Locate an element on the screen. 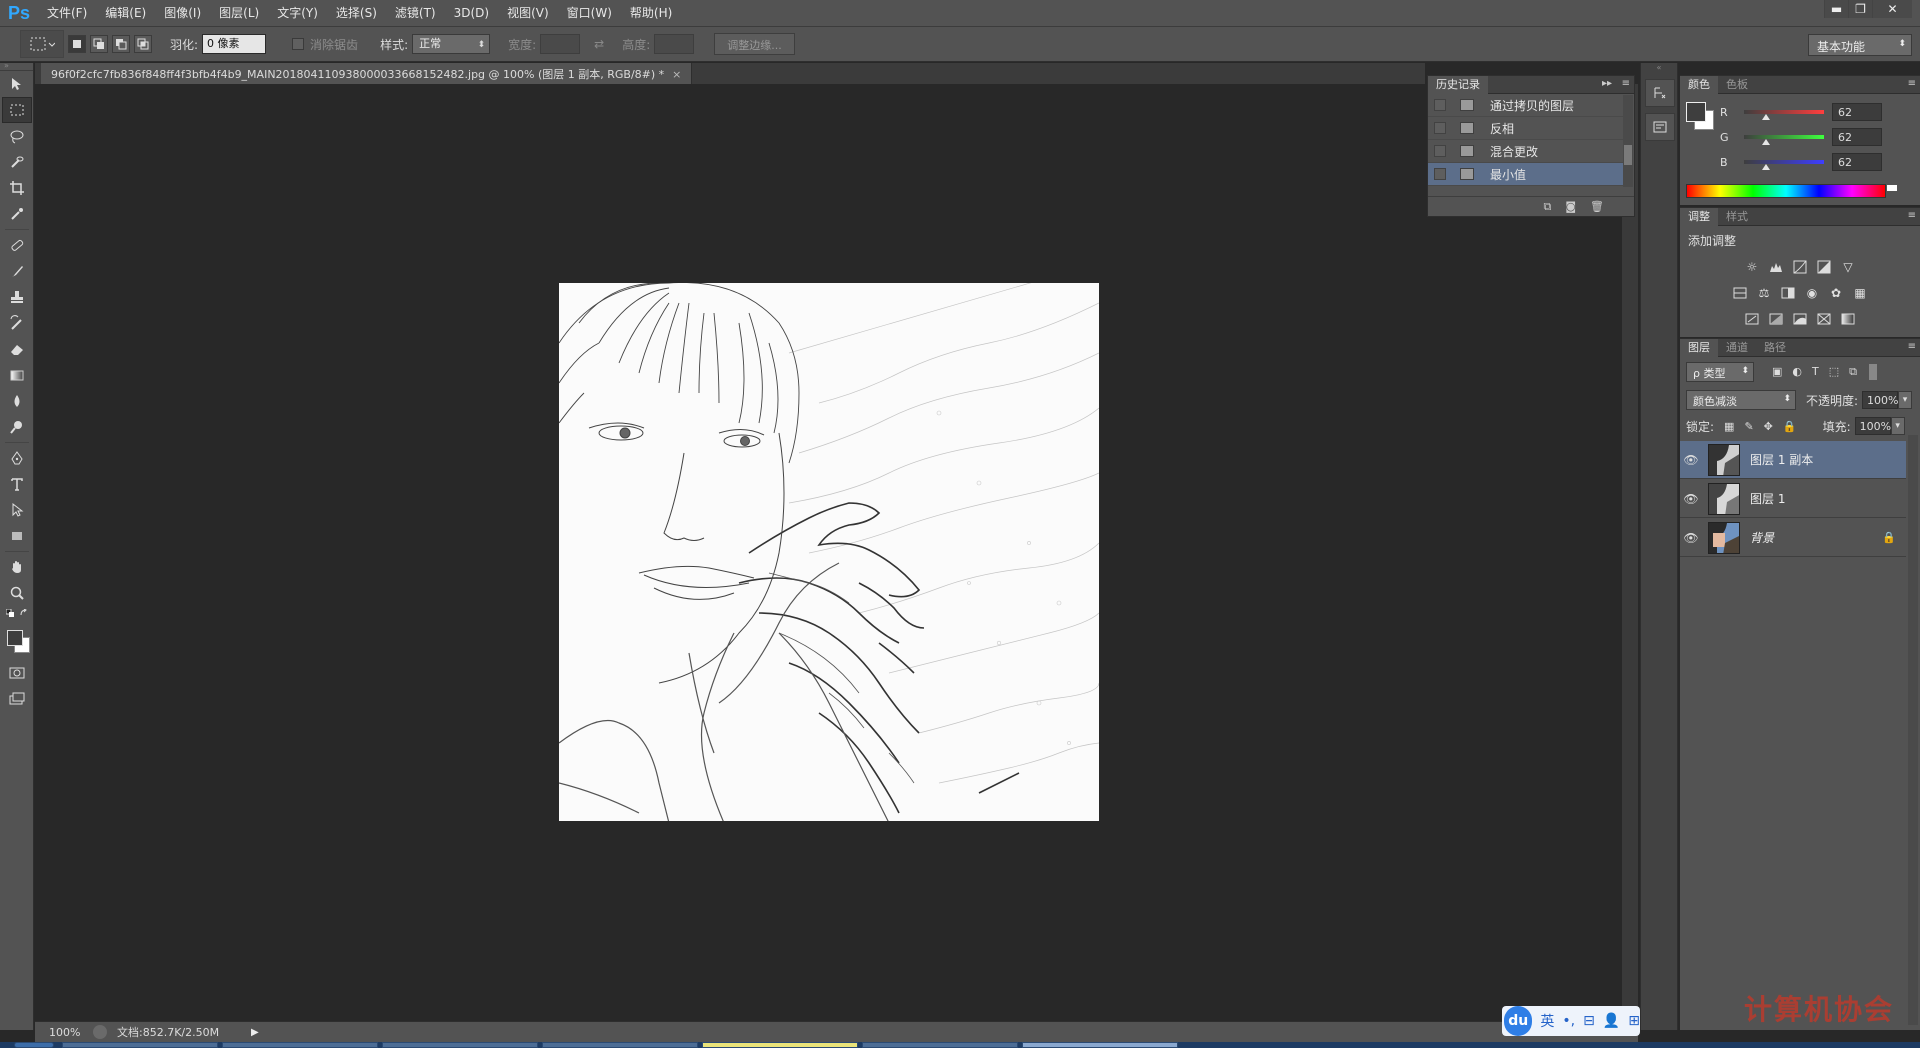 The image size is (1920, 1048). healing-brush-tool-icon is located at coordinates (17, 245).